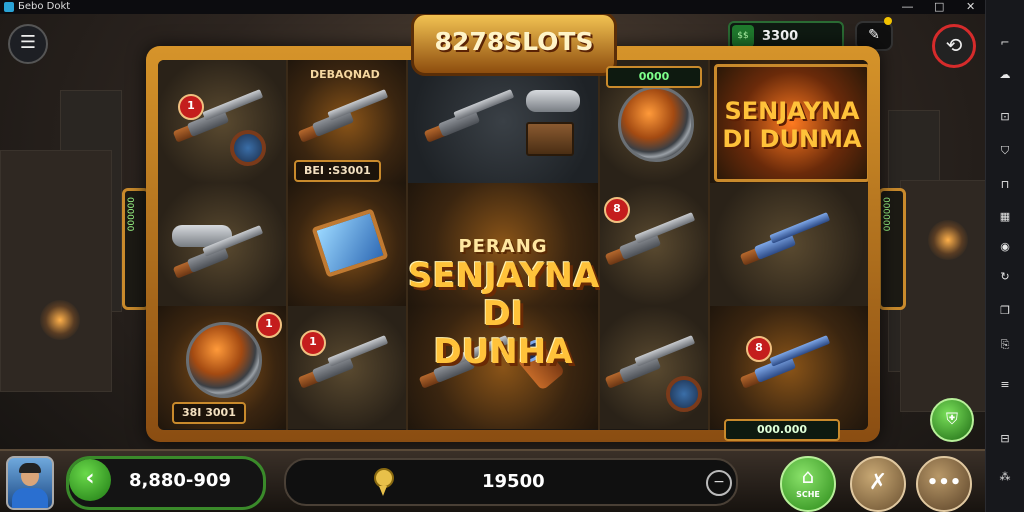  Describe the element at coordinates (792, 111) in the screenshot. I see `corner-title-line-1: SENJAYNA` at that location.